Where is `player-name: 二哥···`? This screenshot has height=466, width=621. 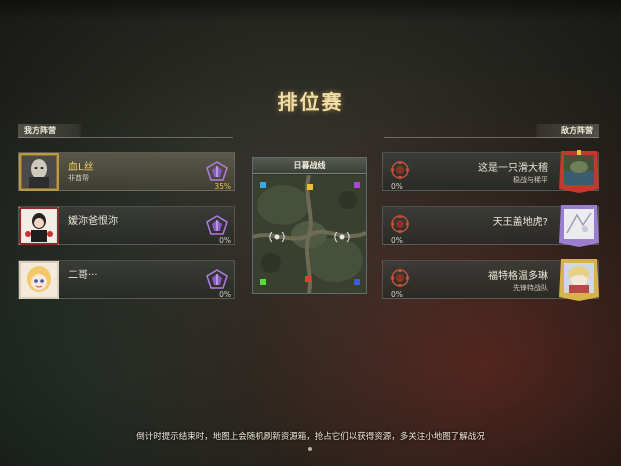
player-name: 二哥··· is located at coordinates (83, 275).